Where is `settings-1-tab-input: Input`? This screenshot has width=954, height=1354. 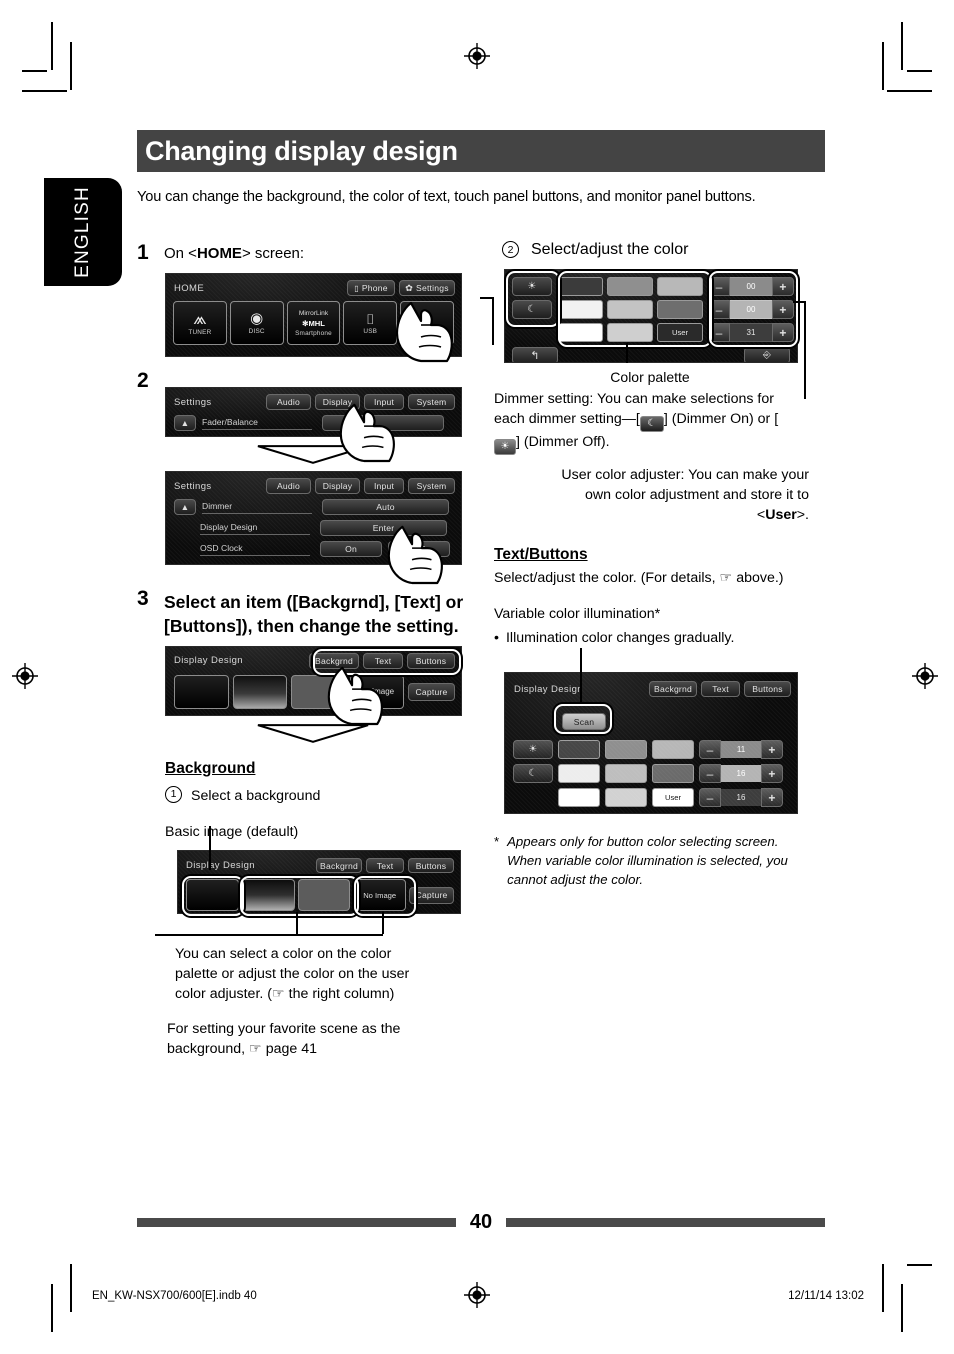 settings-1-tab-input: Input is located at coordinates (384, 402).